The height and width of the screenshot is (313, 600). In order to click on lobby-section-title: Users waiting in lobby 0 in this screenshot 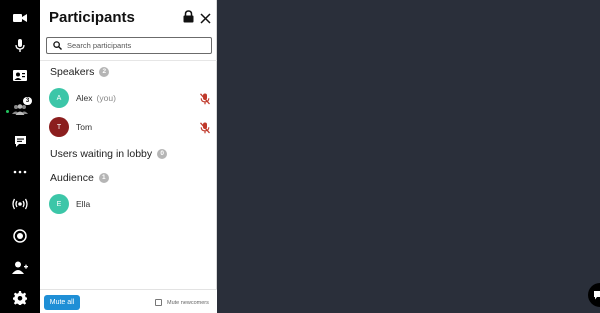, I will do `click(109, 154)`.